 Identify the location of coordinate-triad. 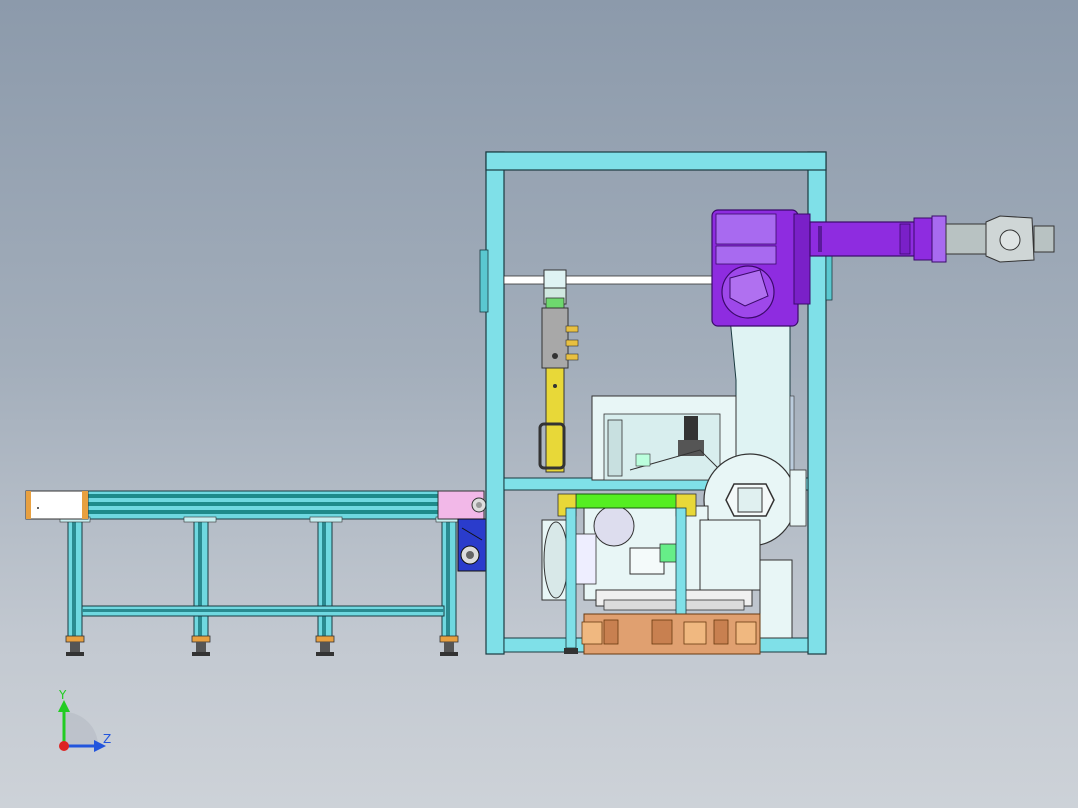
(82, 726).